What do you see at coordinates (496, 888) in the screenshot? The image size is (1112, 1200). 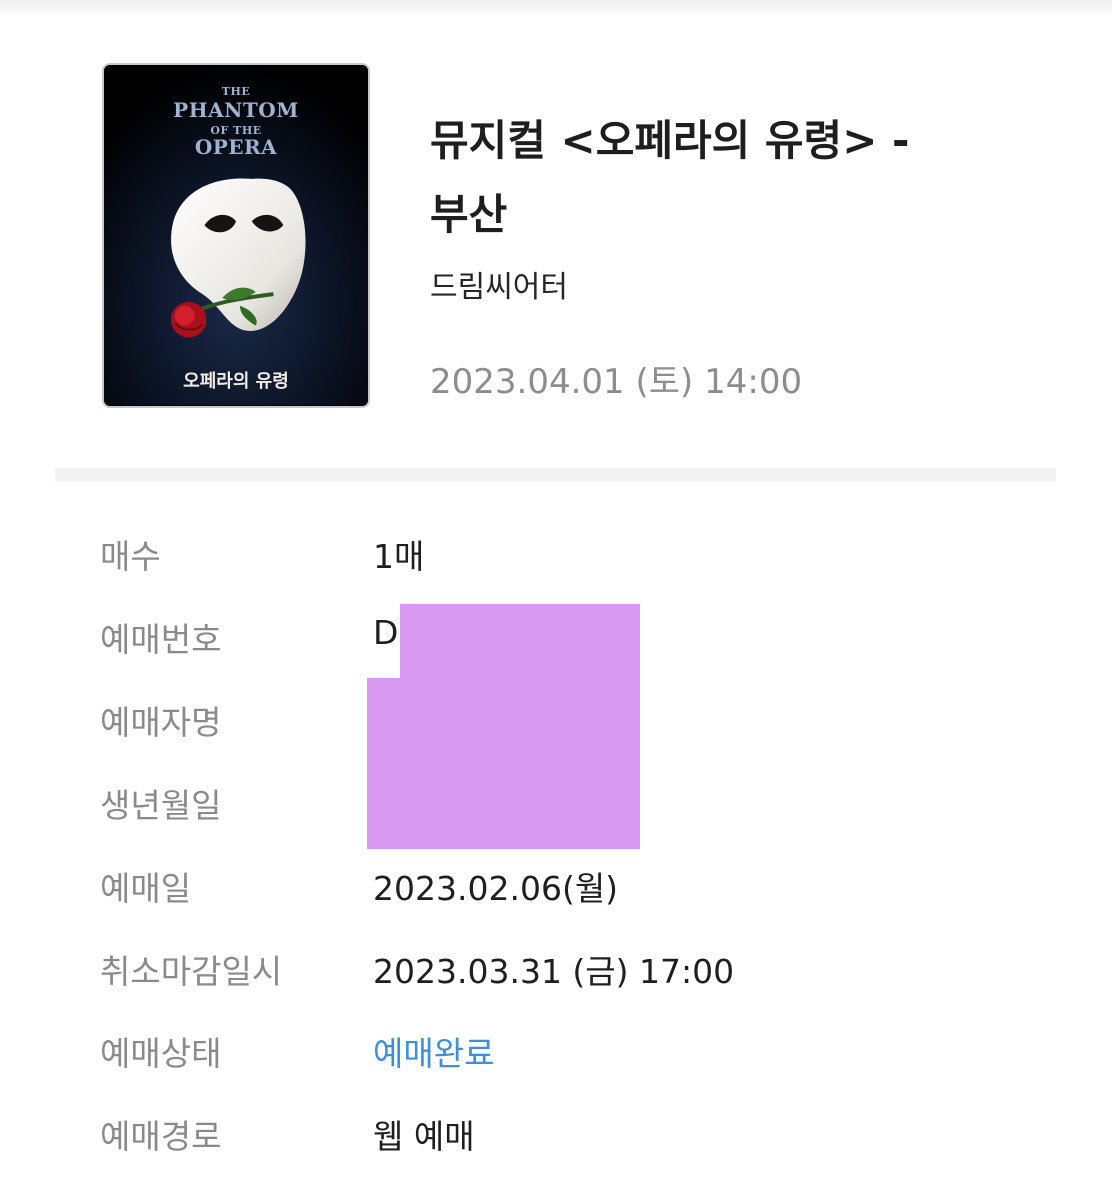 I see `booking-date-value: 2023.02.06(월)` at bounding box center [496, 888].